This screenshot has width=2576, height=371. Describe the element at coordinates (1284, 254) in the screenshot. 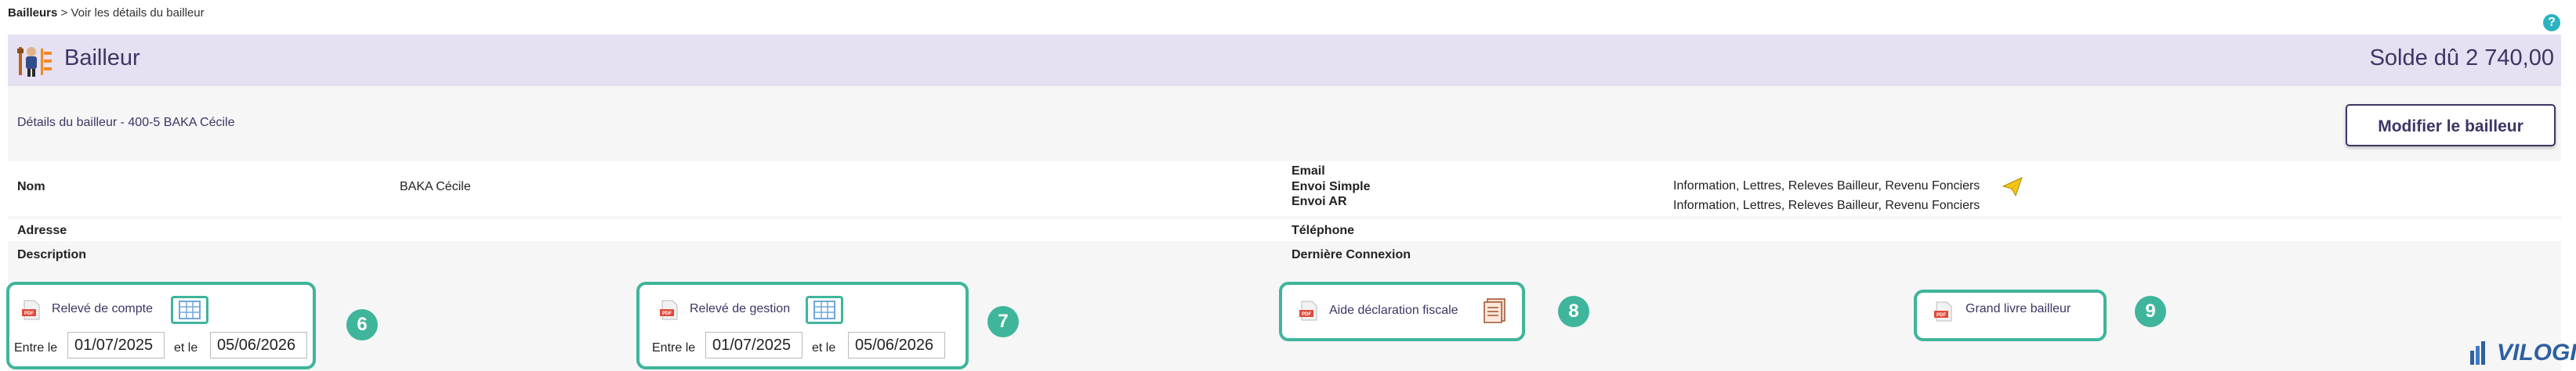

I see `info-row-description` at that location.